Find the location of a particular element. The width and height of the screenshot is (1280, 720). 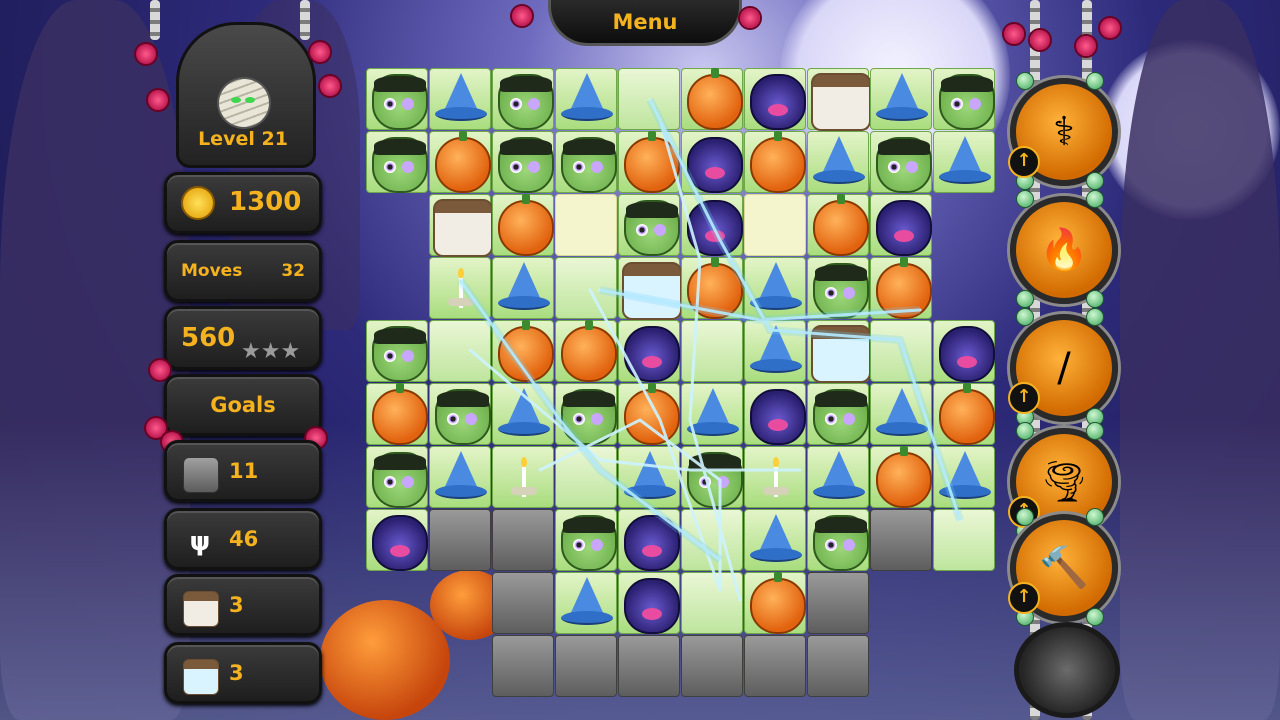

chain-bead is located at coordinates (1095, 299).